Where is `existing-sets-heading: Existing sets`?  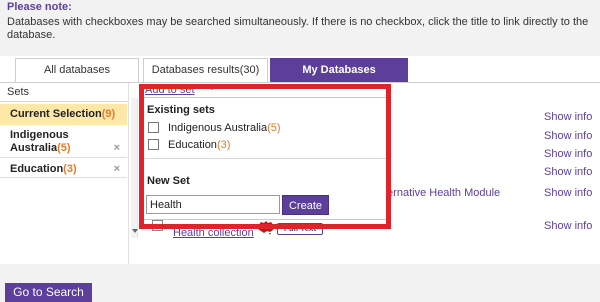 existing-sets-heading: Existing sets is located at coordinates (181, 110).